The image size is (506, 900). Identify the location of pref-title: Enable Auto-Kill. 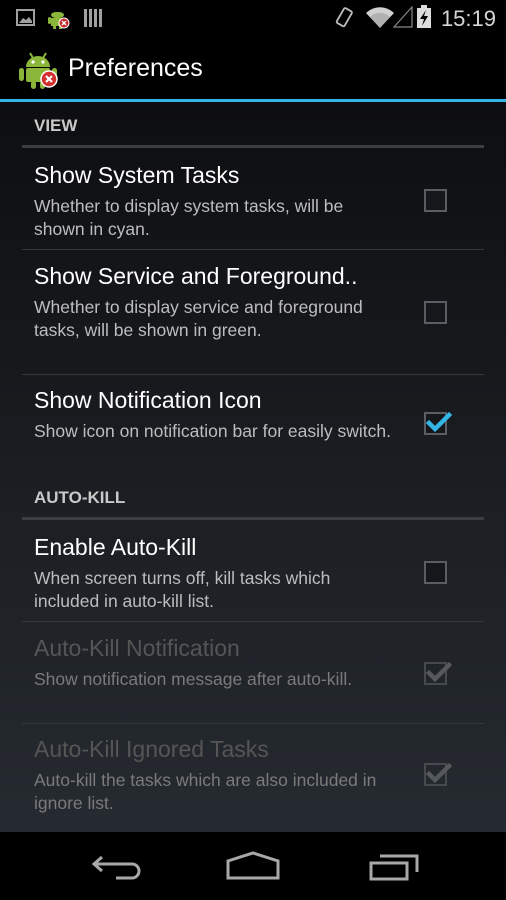
(115, 547).